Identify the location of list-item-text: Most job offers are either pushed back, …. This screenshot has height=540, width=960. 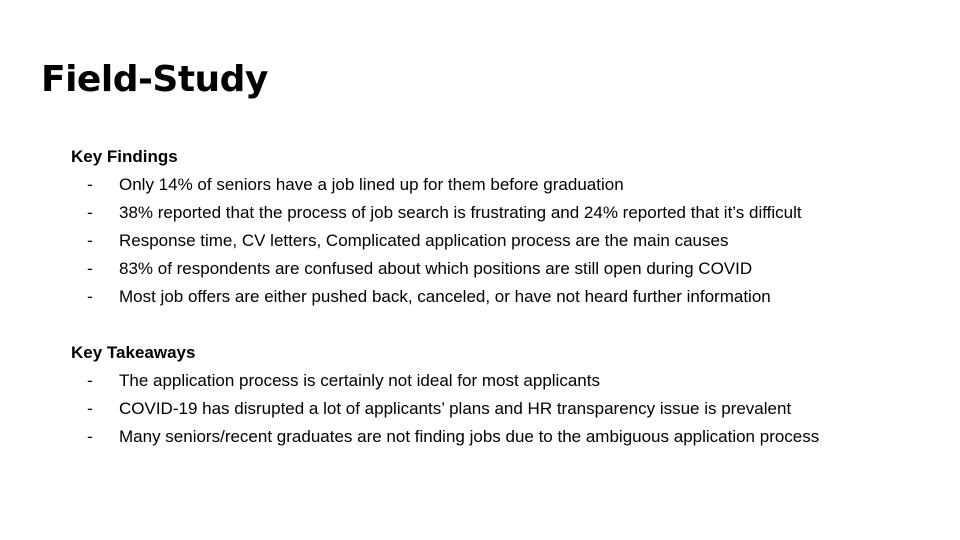
(445, 296).